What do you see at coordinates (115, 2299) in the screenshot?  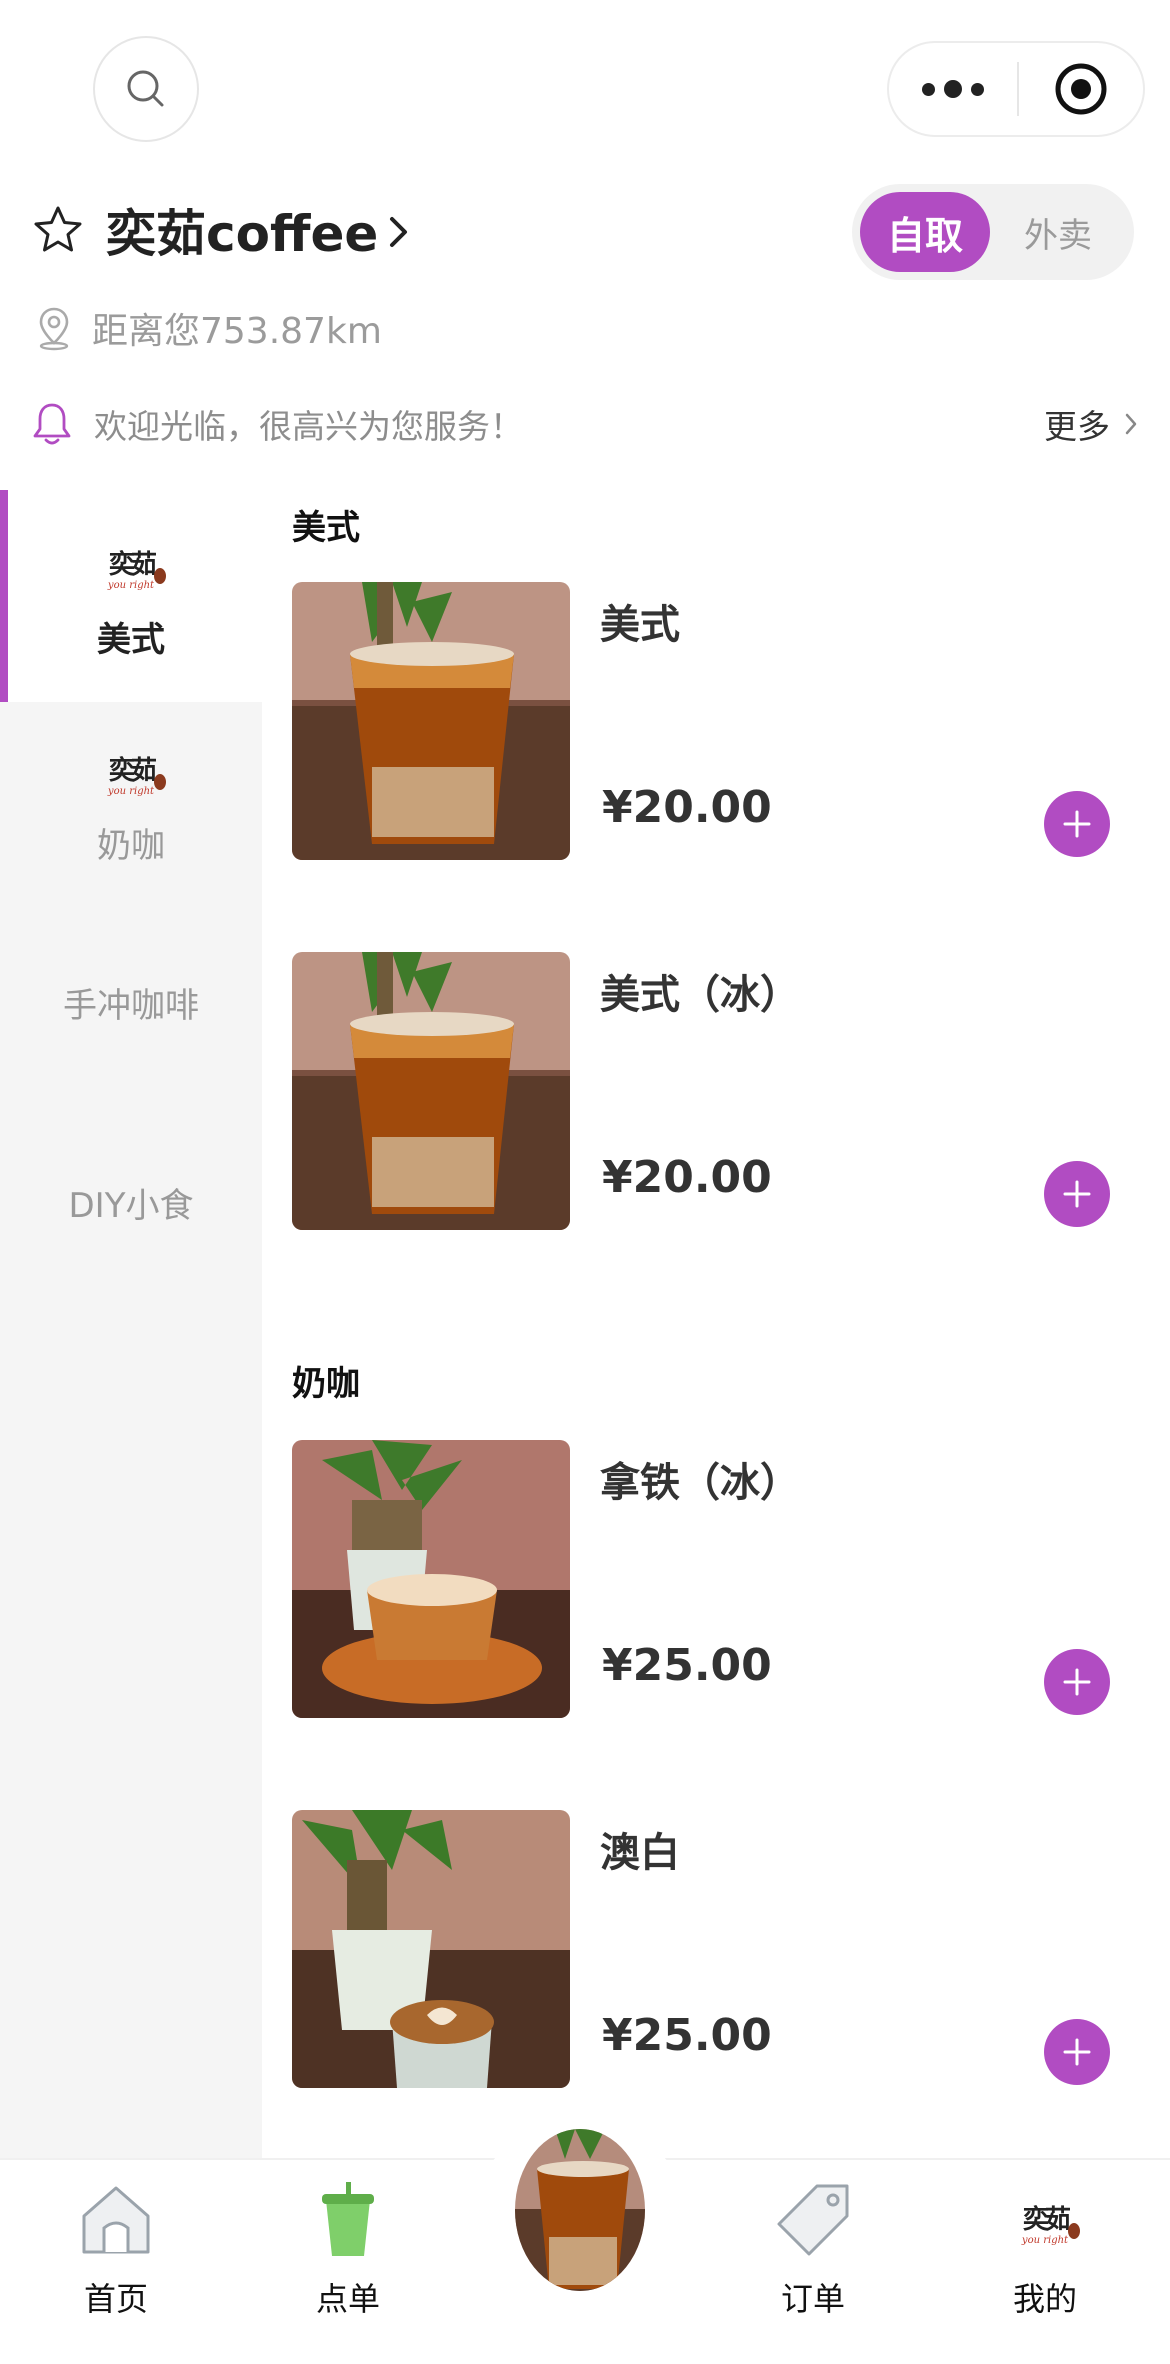 I see `tab-label: 首页` at bounding box center [115, 2299].